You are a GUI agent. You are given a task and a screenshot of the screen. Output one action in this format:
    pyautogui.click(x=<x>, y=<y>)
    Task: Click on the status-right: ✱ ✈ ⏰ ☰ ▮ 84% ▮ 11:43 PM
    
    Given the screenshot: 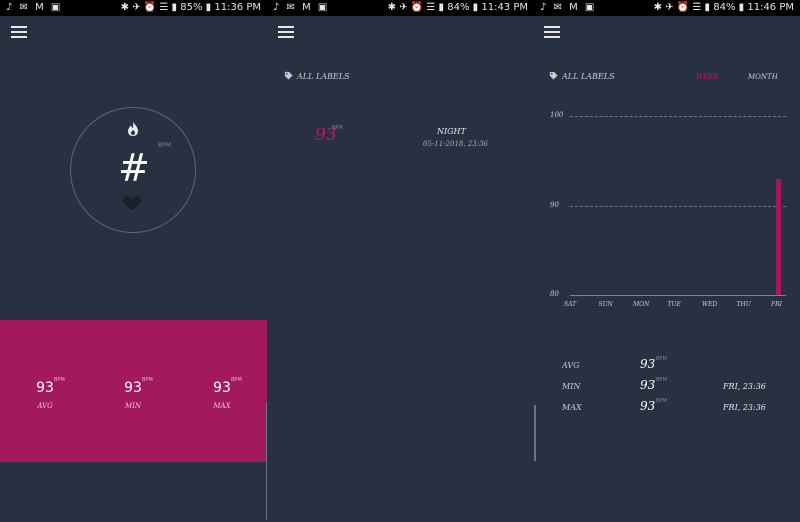 What is the action you would take?
    pyautogui.click(x=457, y=7)
    